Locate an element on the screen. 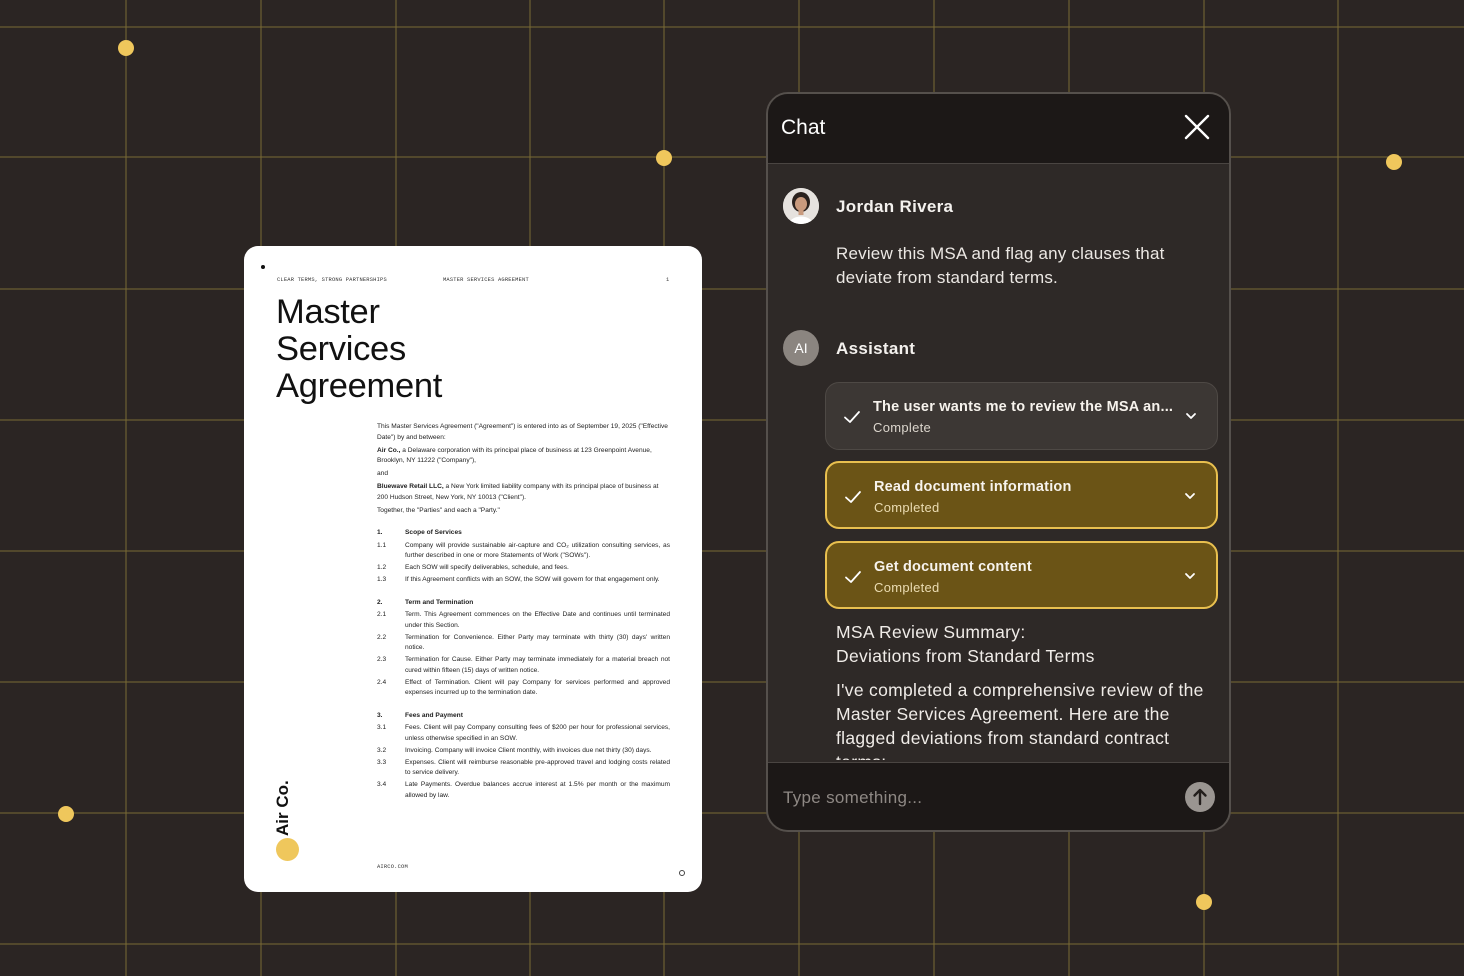  tool-step-get-content: Get document content Completed is located at coordinates (1021, 575).